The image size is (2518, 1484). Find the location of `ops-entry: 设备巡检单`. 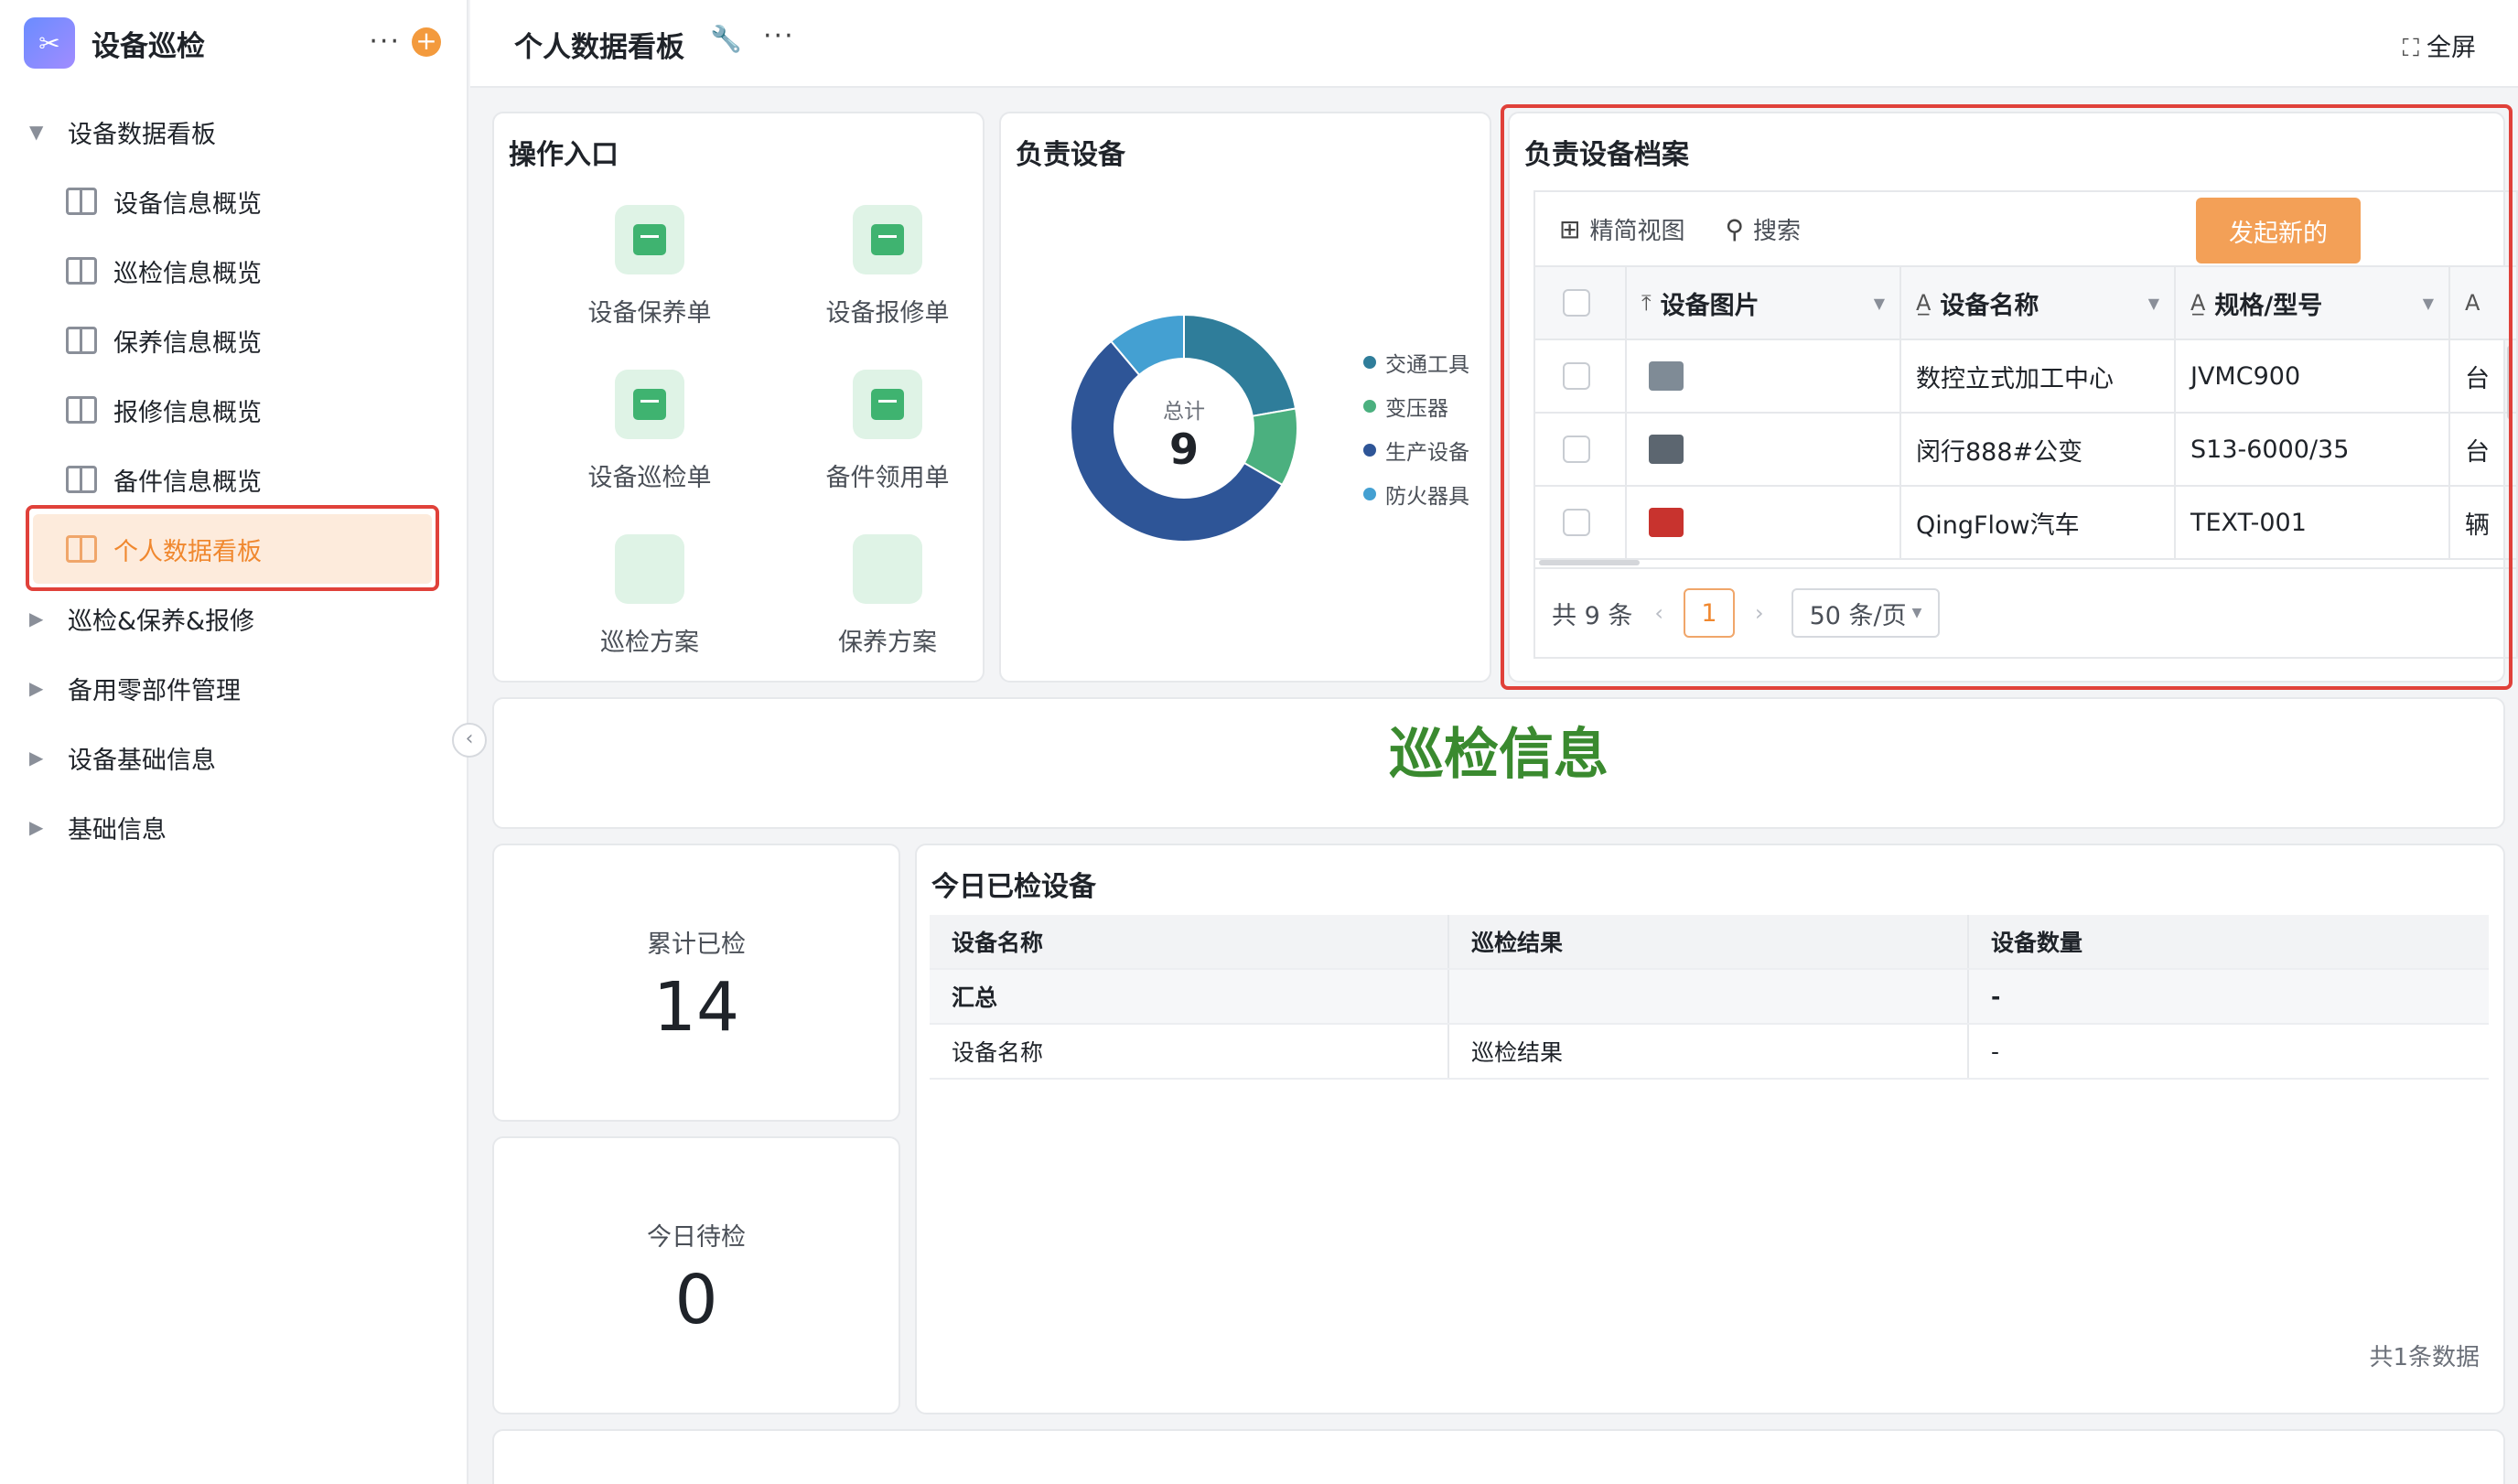

ops-entry: 设备巡检单 is located at coordinates (649, 431).